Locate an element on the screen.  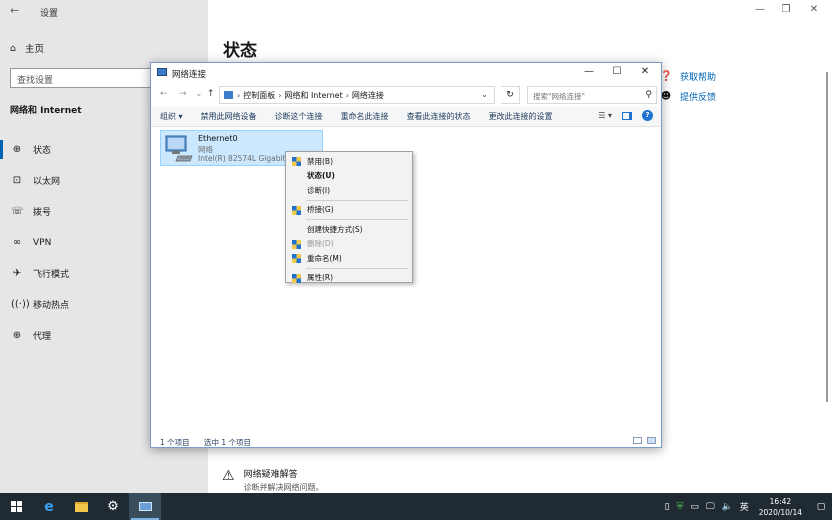
settings-title: 设置 is located at coordinates (49, 14).